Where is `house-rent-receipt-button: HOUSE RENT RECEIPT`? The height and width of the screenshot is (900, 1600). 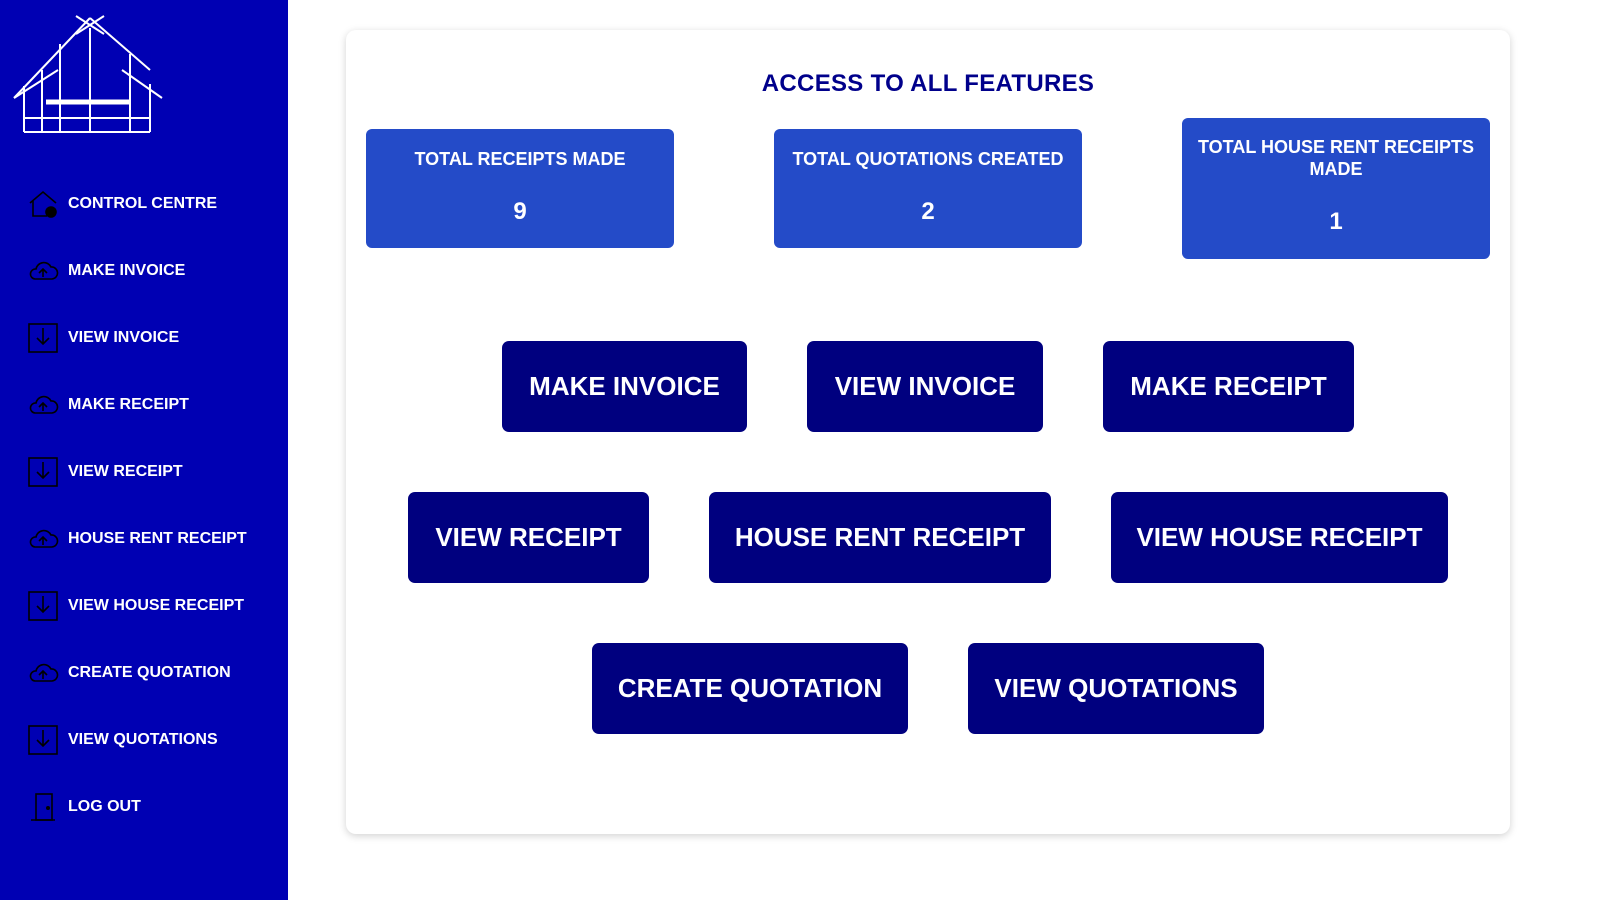 house-rent-receipt-button: HOUSE RENT RECEIPT is located at coordinates (880, 537).